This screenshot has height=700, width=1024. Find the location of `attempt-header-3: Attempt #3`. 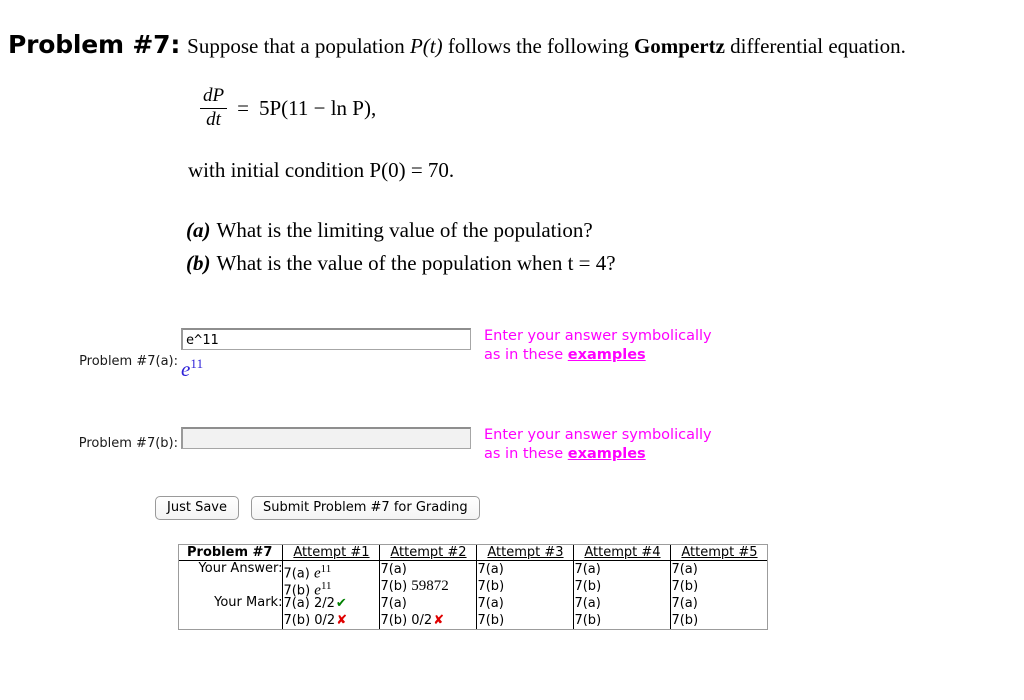

attempt-header-3: Attempt #3 is located at coordinates (525, 553).